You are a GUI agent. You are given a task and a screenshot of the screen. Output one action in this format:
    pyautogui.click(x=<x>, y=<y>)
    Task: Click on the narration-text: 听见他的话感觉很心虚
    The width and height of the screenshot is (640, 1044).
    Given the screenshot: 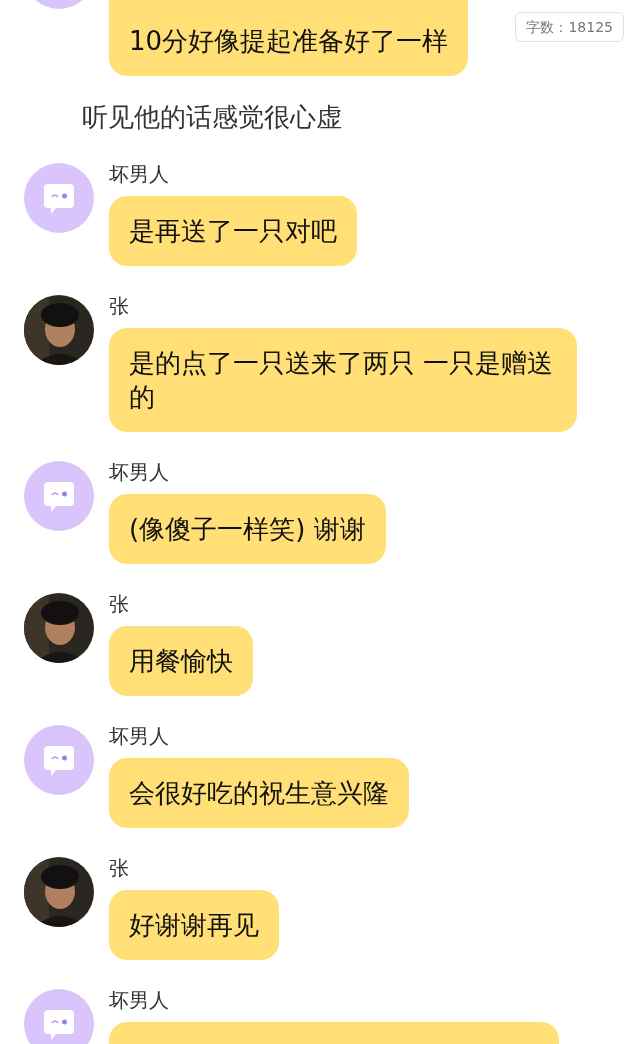 What is the action you would take?
    pyautogui.click(x=212, y=117)
    